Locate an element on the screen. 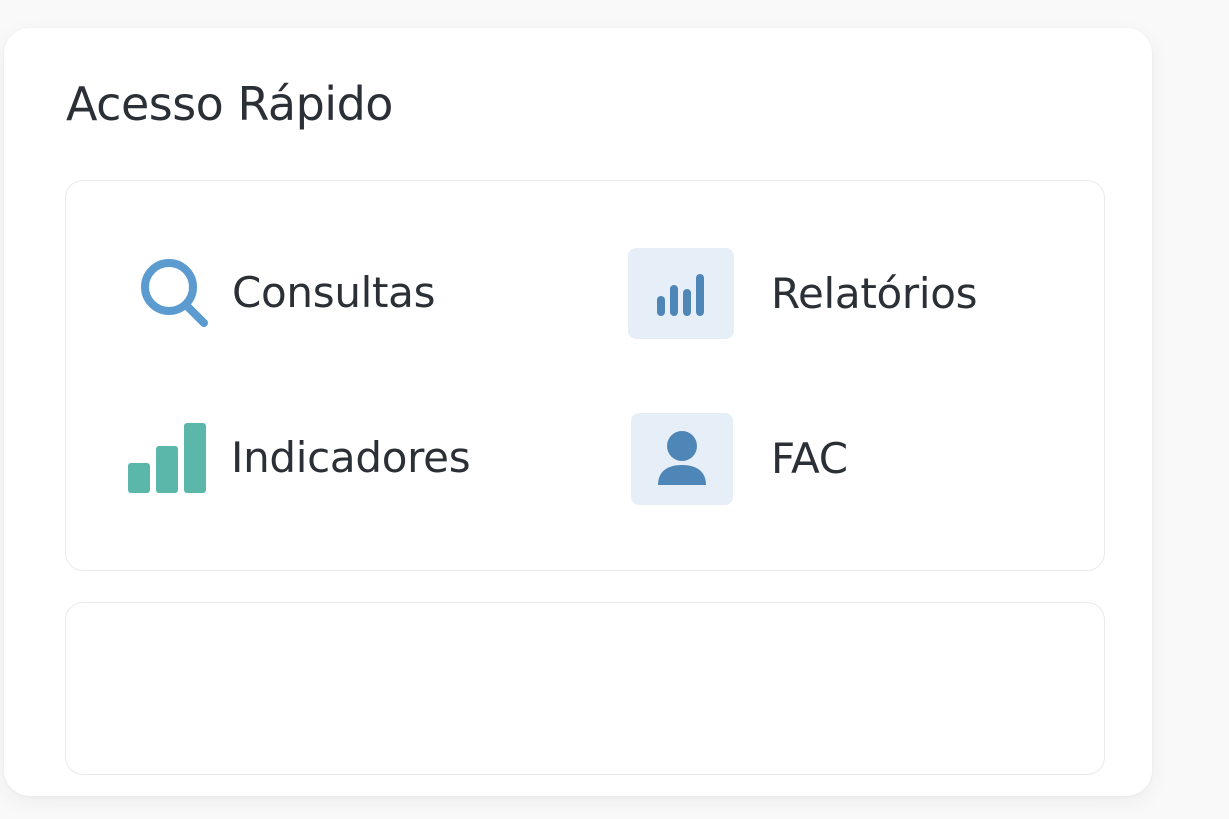 This screenshot has width=1229, height=819. quick-link-relatorios: Relatórios is located at coordinates (803, 293).